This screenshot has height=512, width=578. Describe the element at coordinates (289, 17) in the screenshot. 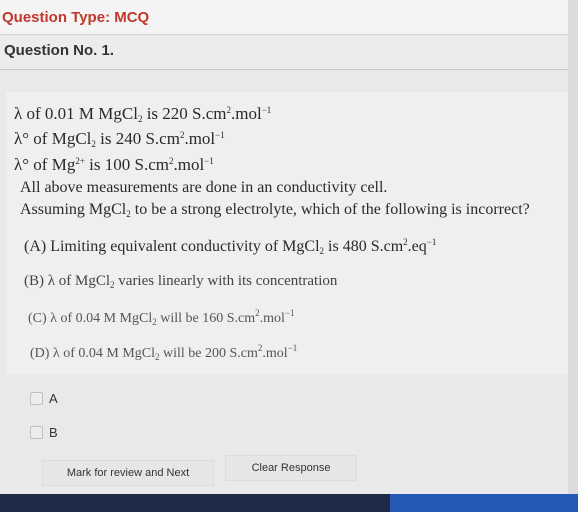

I see `question-type-bar: Question Type: MCQ` at that location.